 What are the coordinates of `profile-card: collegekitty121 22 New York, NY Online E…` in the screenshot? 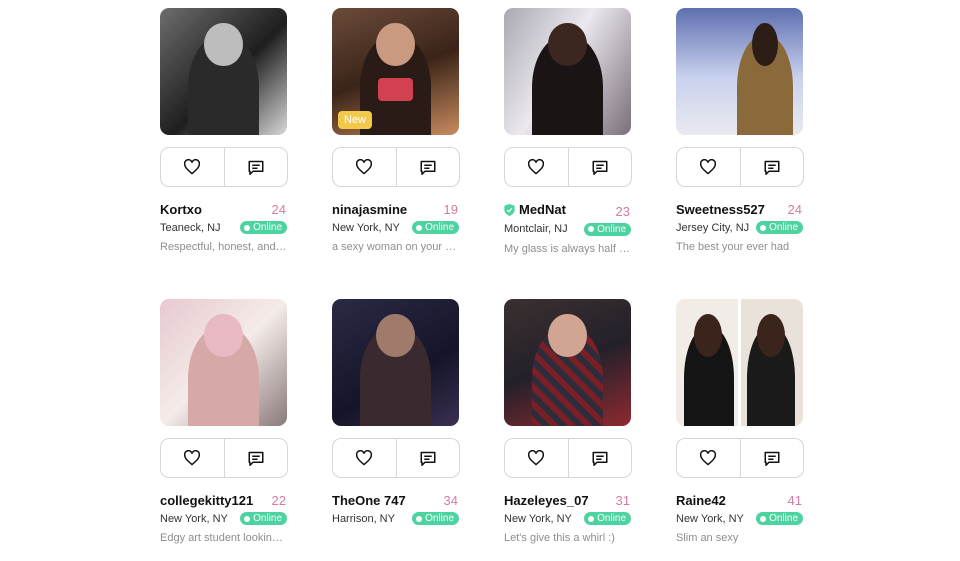 It's located at (224, 421).